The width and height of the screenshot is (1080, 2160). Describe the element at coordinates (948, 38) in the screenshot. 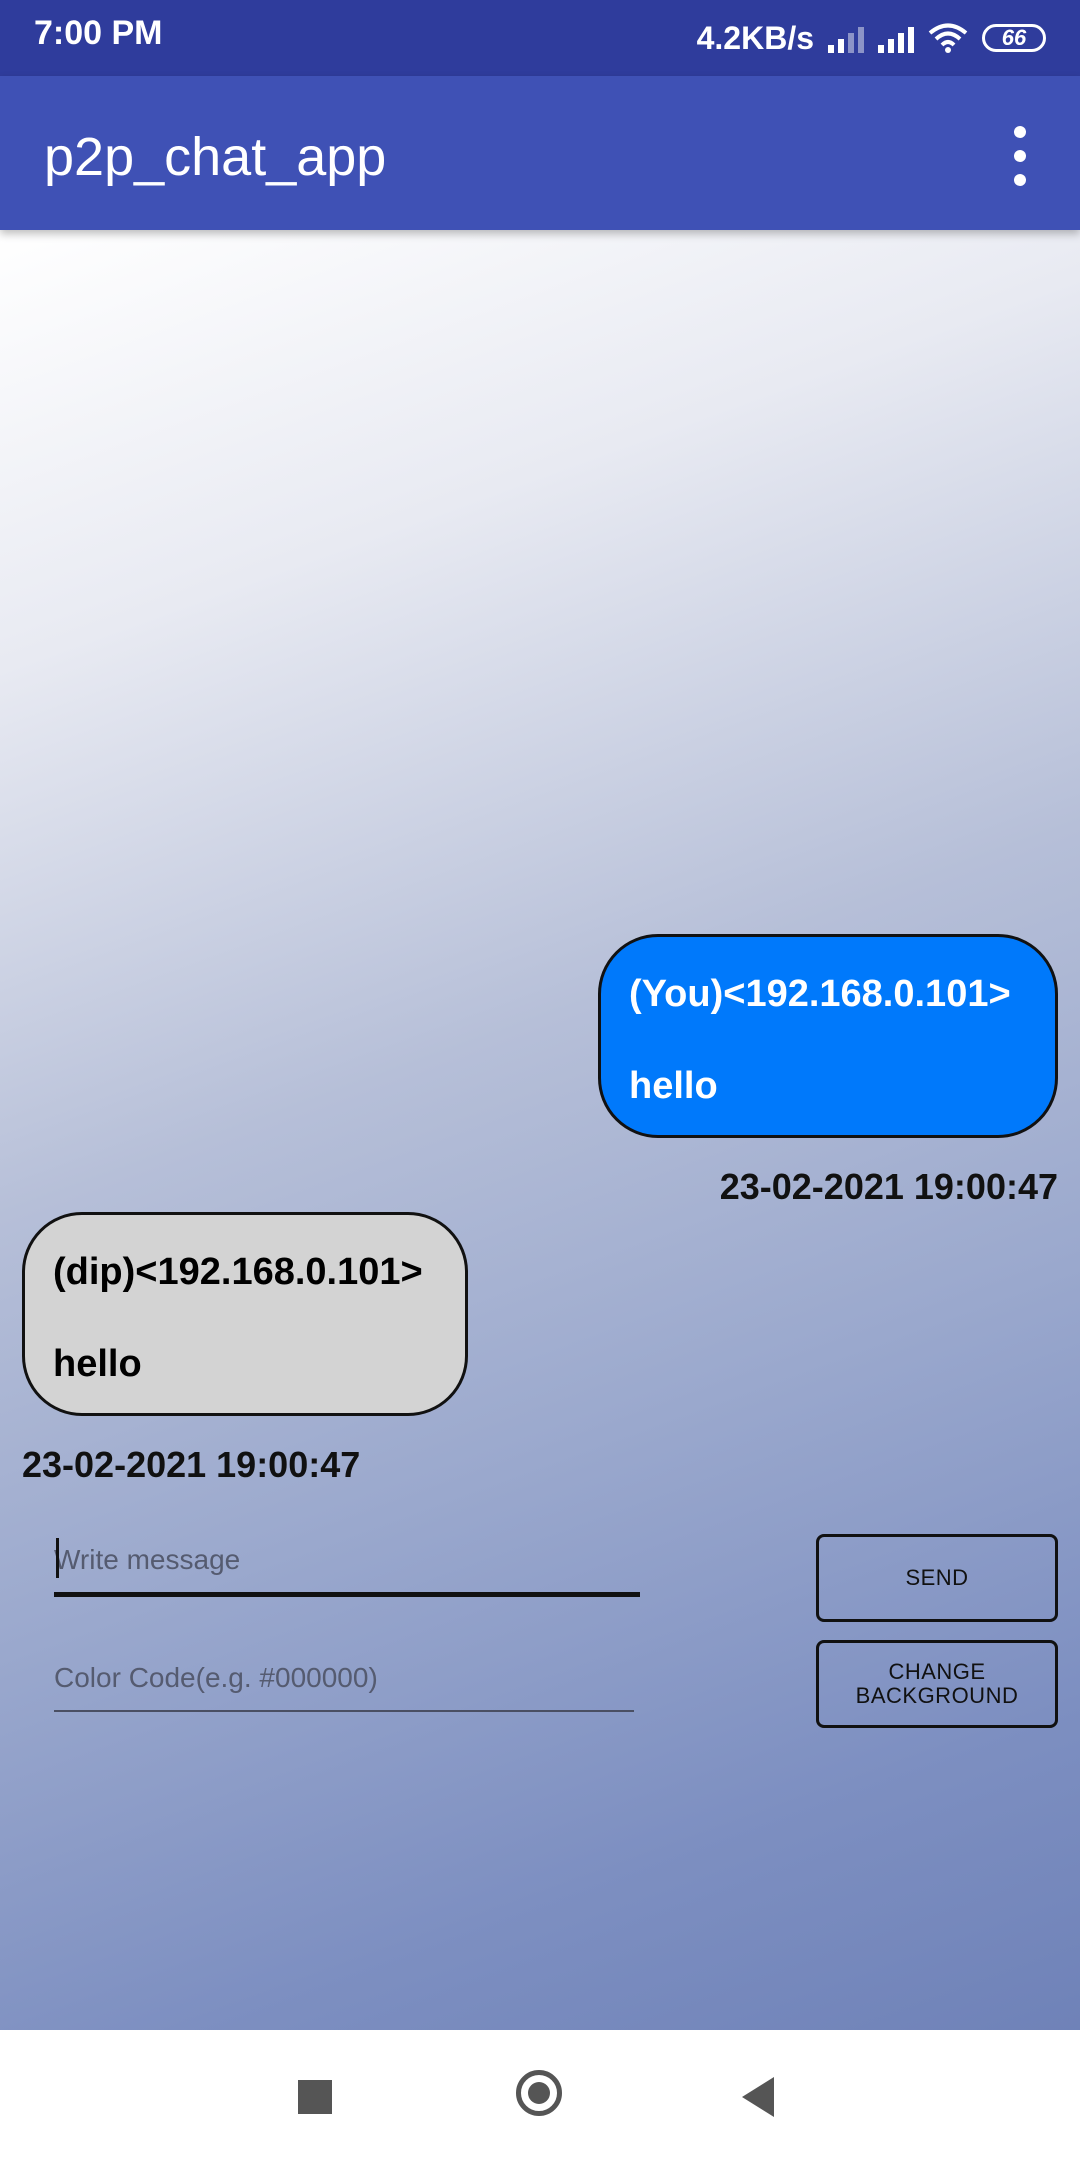

I see `wifi-icon` at that location.